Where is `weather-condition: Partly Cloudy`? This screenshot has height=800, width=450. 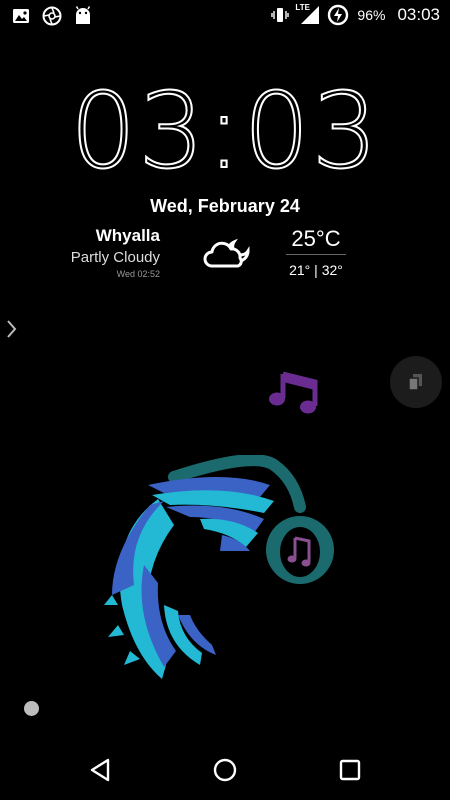
weather-condition: Partly Cloudy is located at coordinates (115, 257).